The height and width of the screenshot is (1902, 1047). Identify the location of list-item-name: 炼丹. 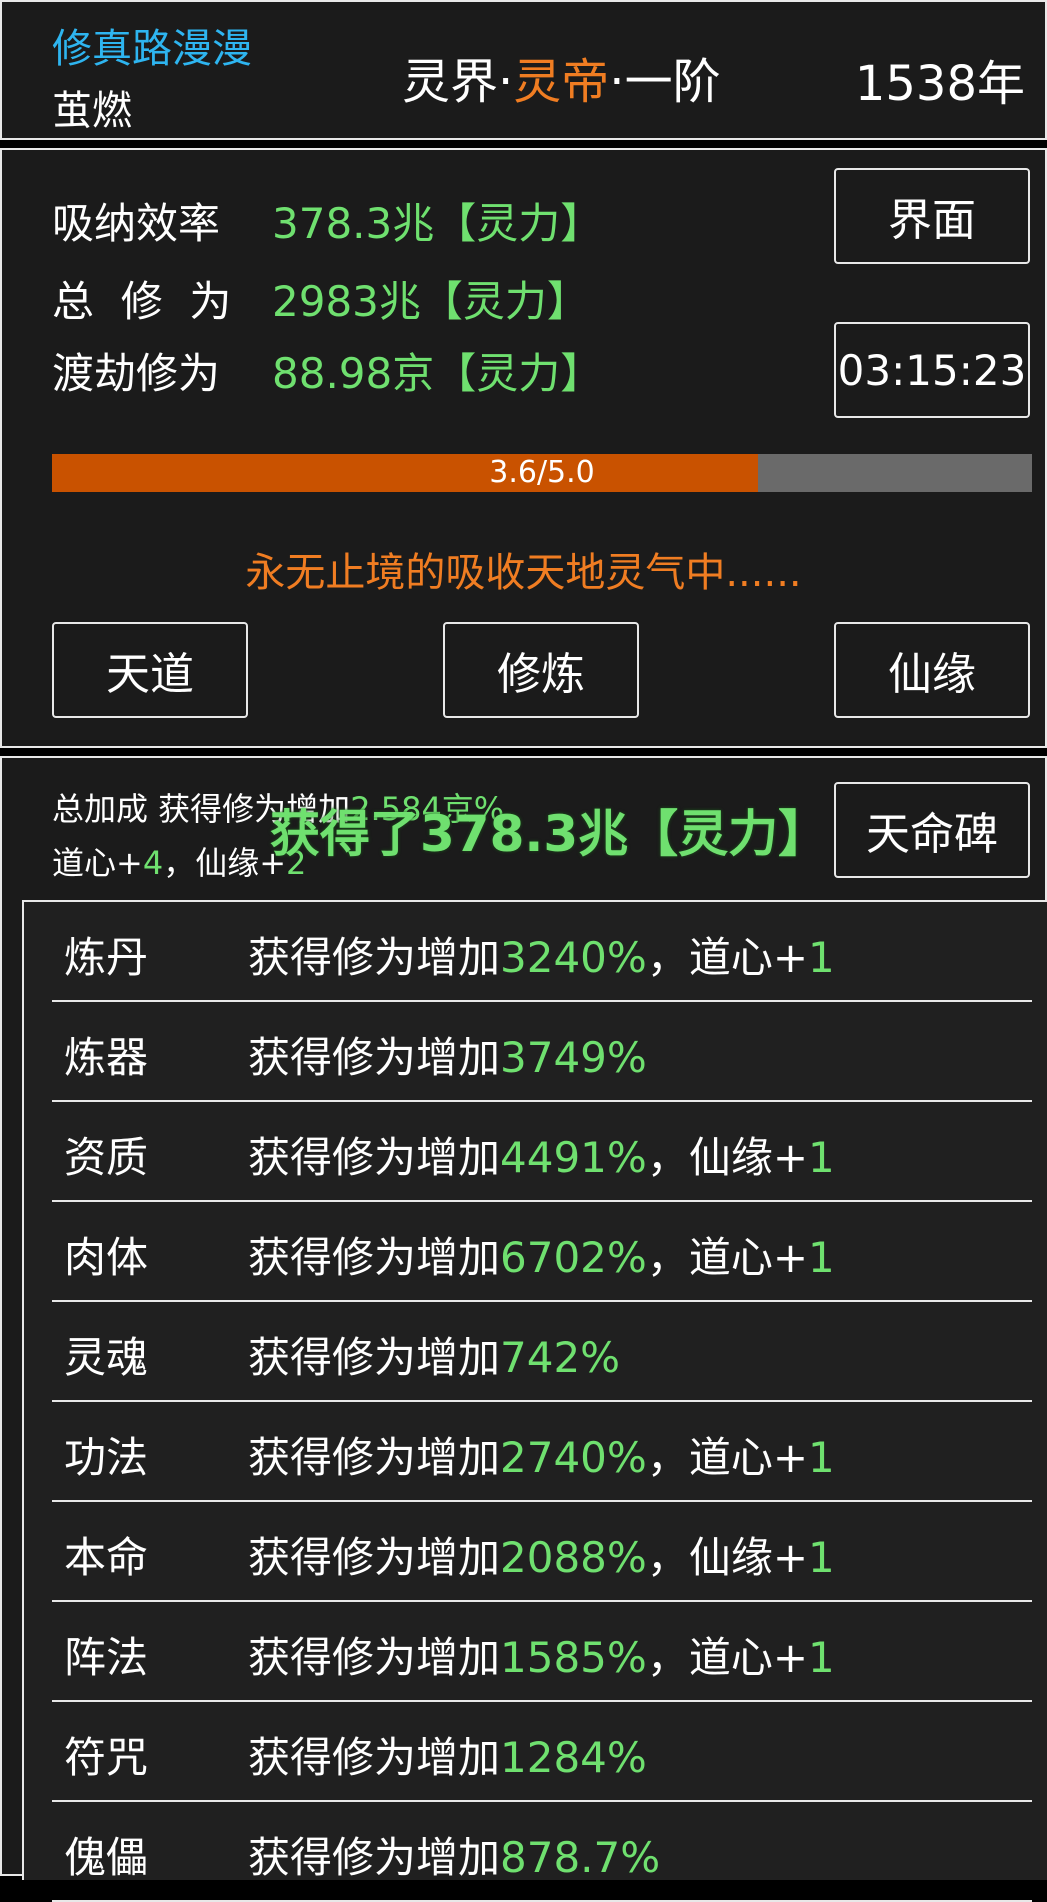
(106, 957).